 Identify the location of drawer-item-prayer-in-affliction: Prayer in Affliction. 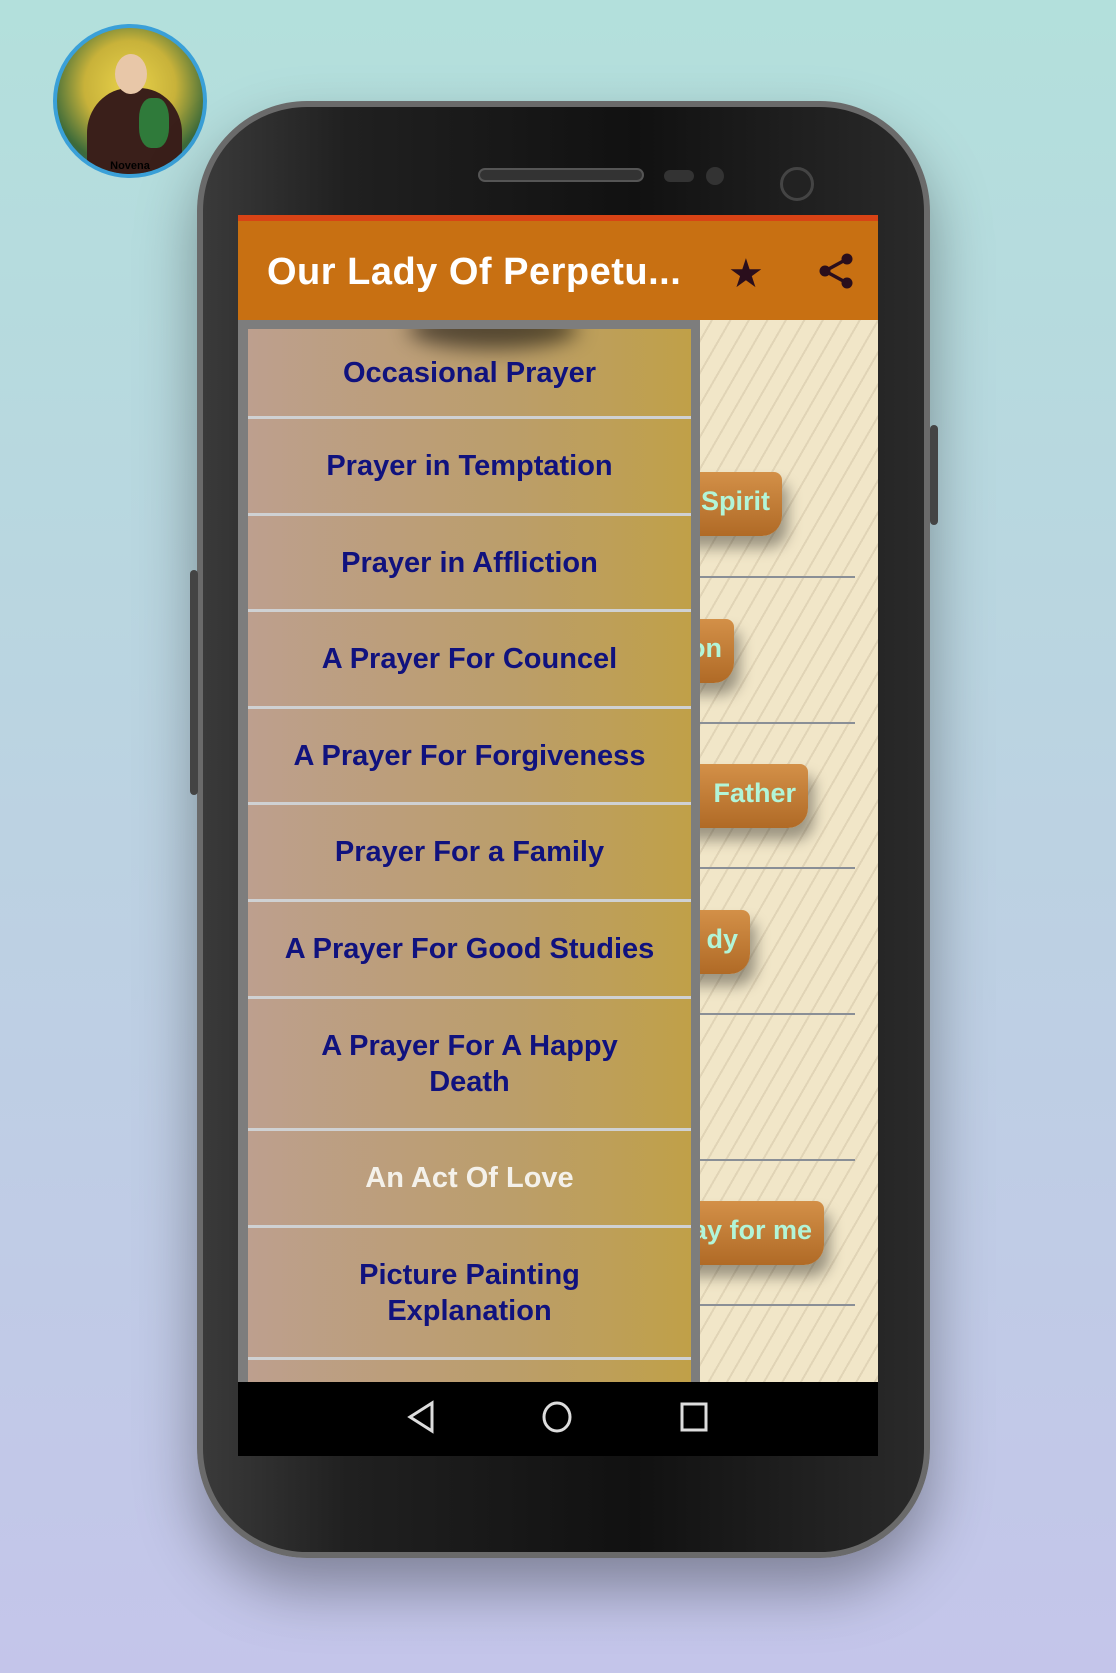
(469, 564).